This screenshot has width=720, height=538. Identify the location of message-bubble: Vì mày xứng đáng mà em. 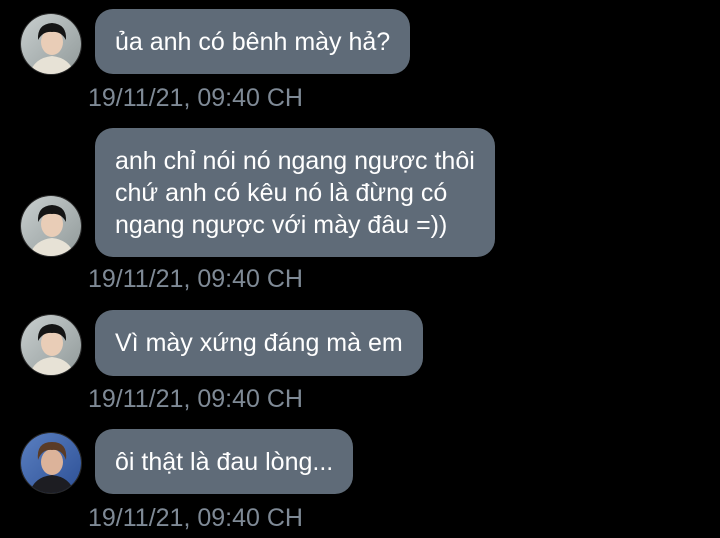
(259, 343).